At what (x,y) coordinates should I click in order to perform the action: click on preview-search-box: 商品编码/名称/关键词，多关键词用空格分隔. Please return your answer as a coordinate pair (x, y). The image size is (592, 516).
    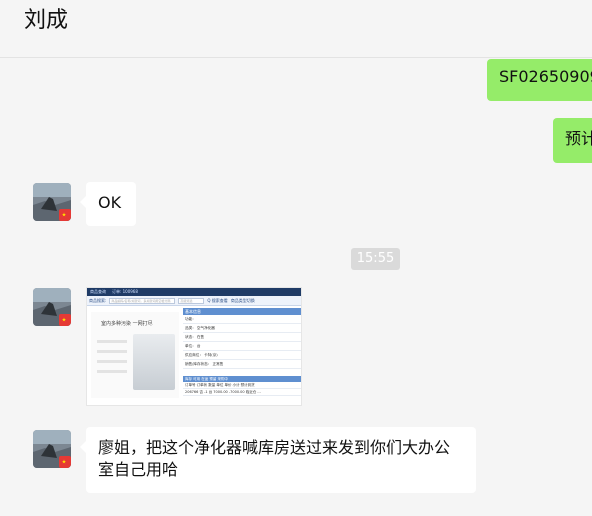
    Looking at the image, I should click on (142, 300).